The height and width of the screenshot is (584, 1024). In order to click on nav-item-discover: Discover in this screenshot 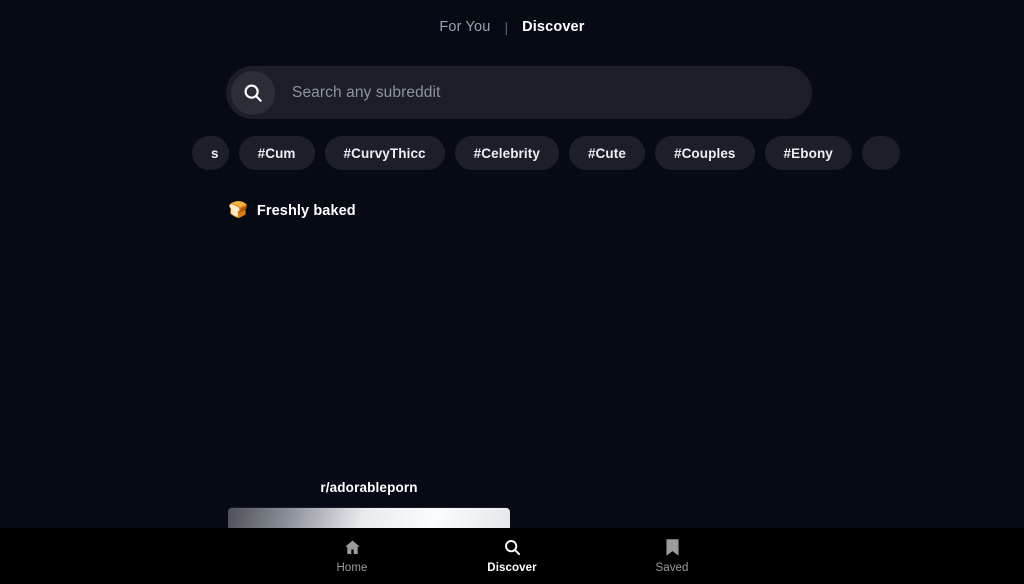, I will do `click(512, 556)`.